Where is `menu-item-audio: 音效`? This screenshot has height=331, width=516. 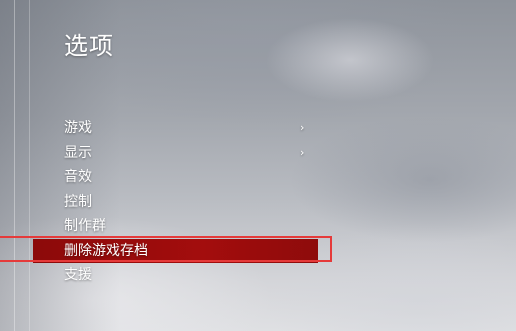 menu-item-audio: 音效 is located at coordinates (258, 177).